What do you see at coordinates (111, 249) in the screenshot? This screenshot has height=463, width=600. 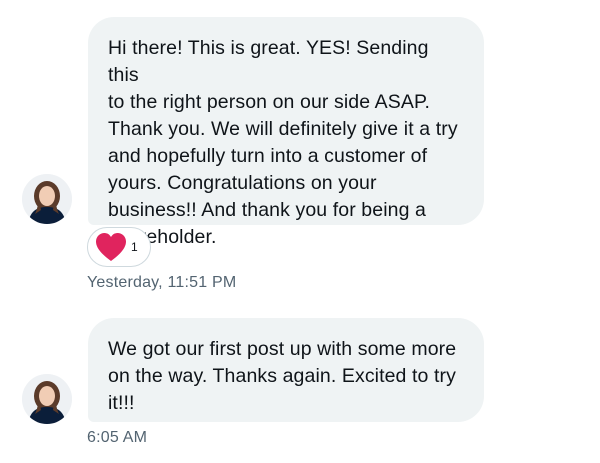 I see `heart-icon` at bounding box center [111, 249].